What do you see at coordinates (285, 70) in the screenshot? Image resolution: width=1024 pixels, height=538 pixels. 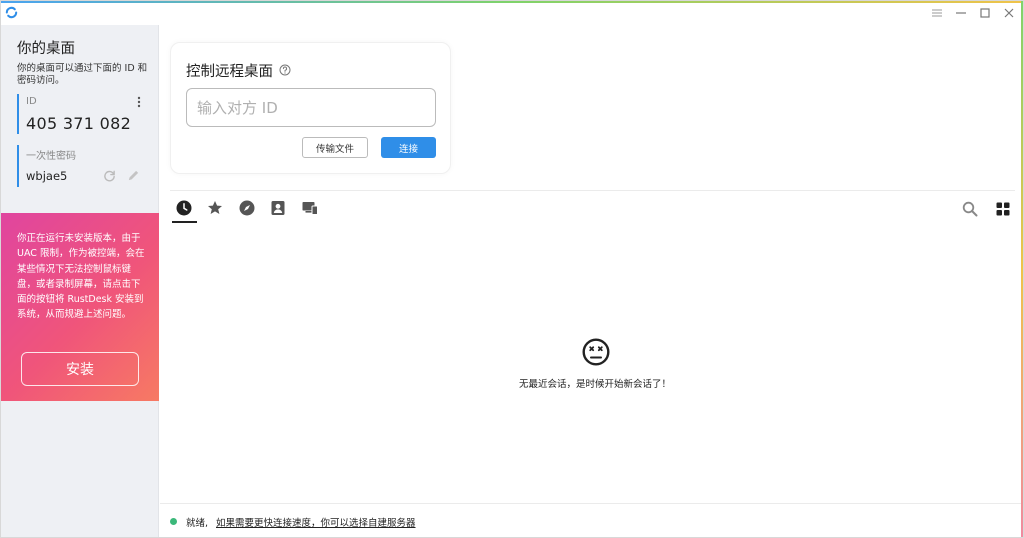 I see `help-icon` at bounding box center [285, 70].